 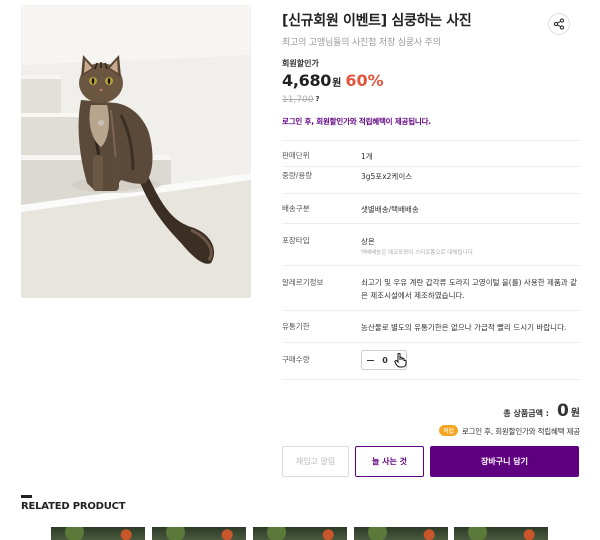 I want to click on hand-cursor-icon, so click(x=400, y=360).